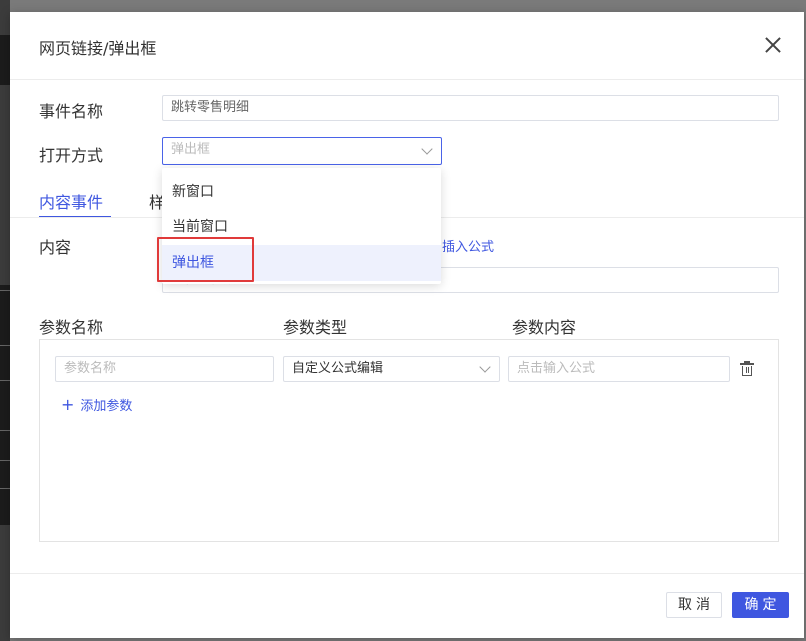 This screenshot has width=806, height=641. What do you see at coordinates (71, 155) in the screenshot?
I see `open-mode-label: 打开方式` at bounding box center [71, 155].